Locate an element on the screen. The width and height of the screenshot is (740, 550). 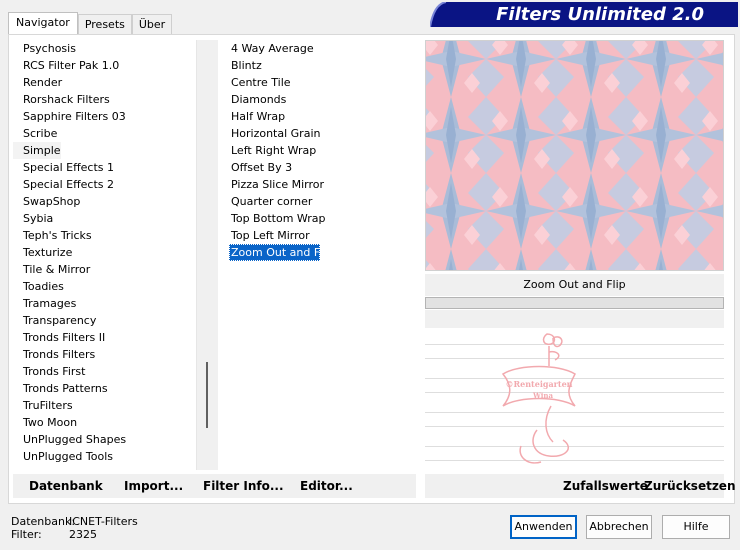
category-item: Two Moon is located at coordinates (104, 422).